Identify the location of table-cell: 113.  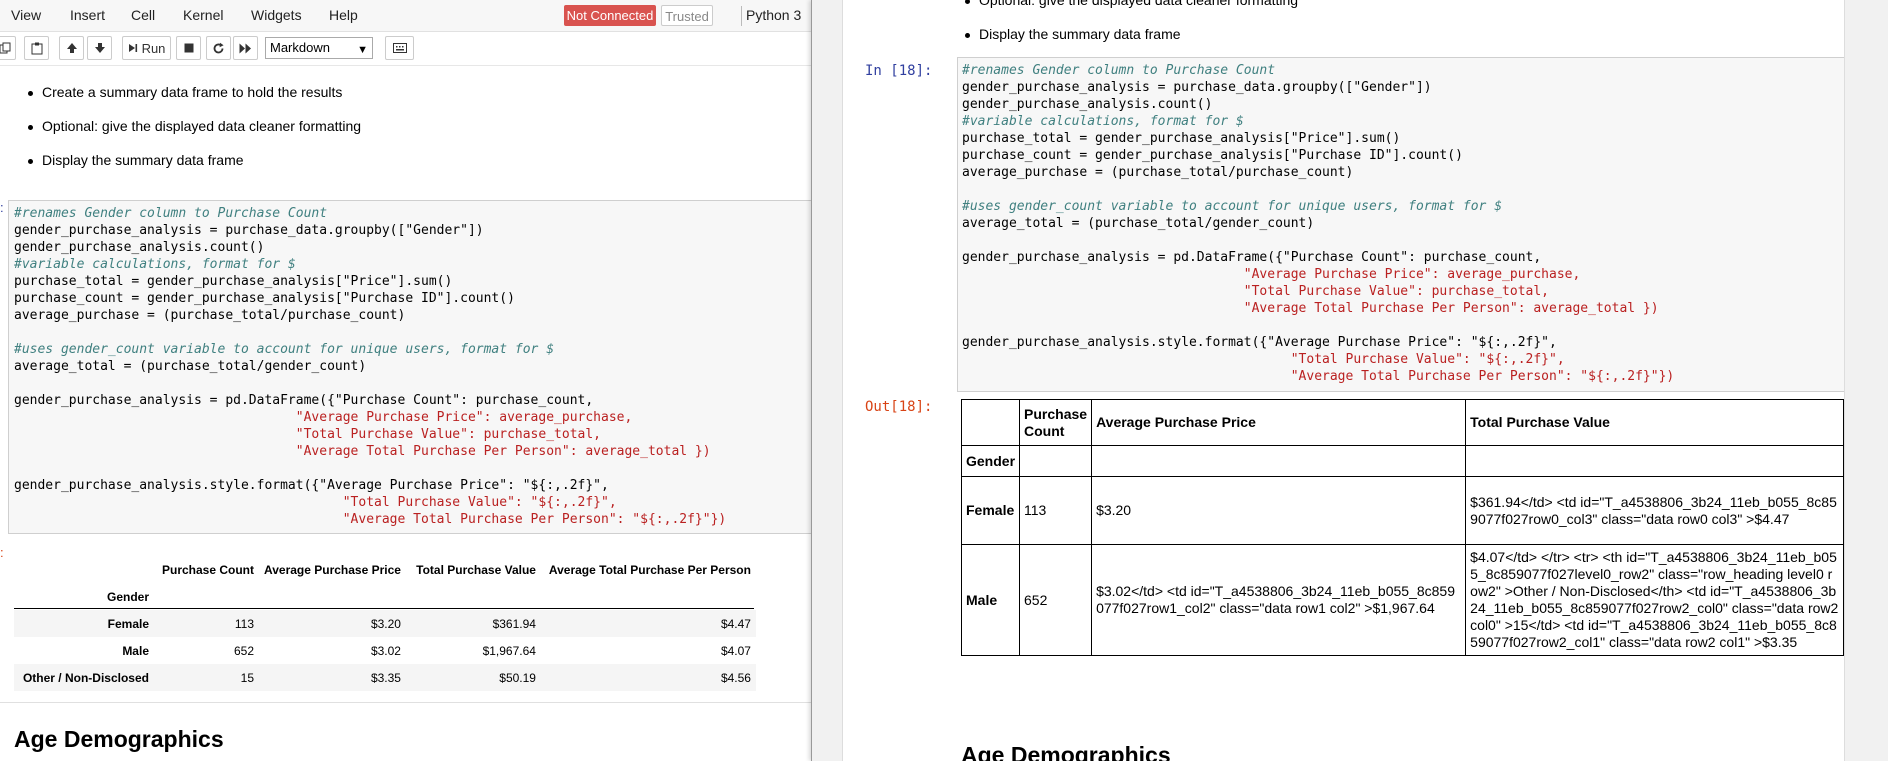
(1056, 510).